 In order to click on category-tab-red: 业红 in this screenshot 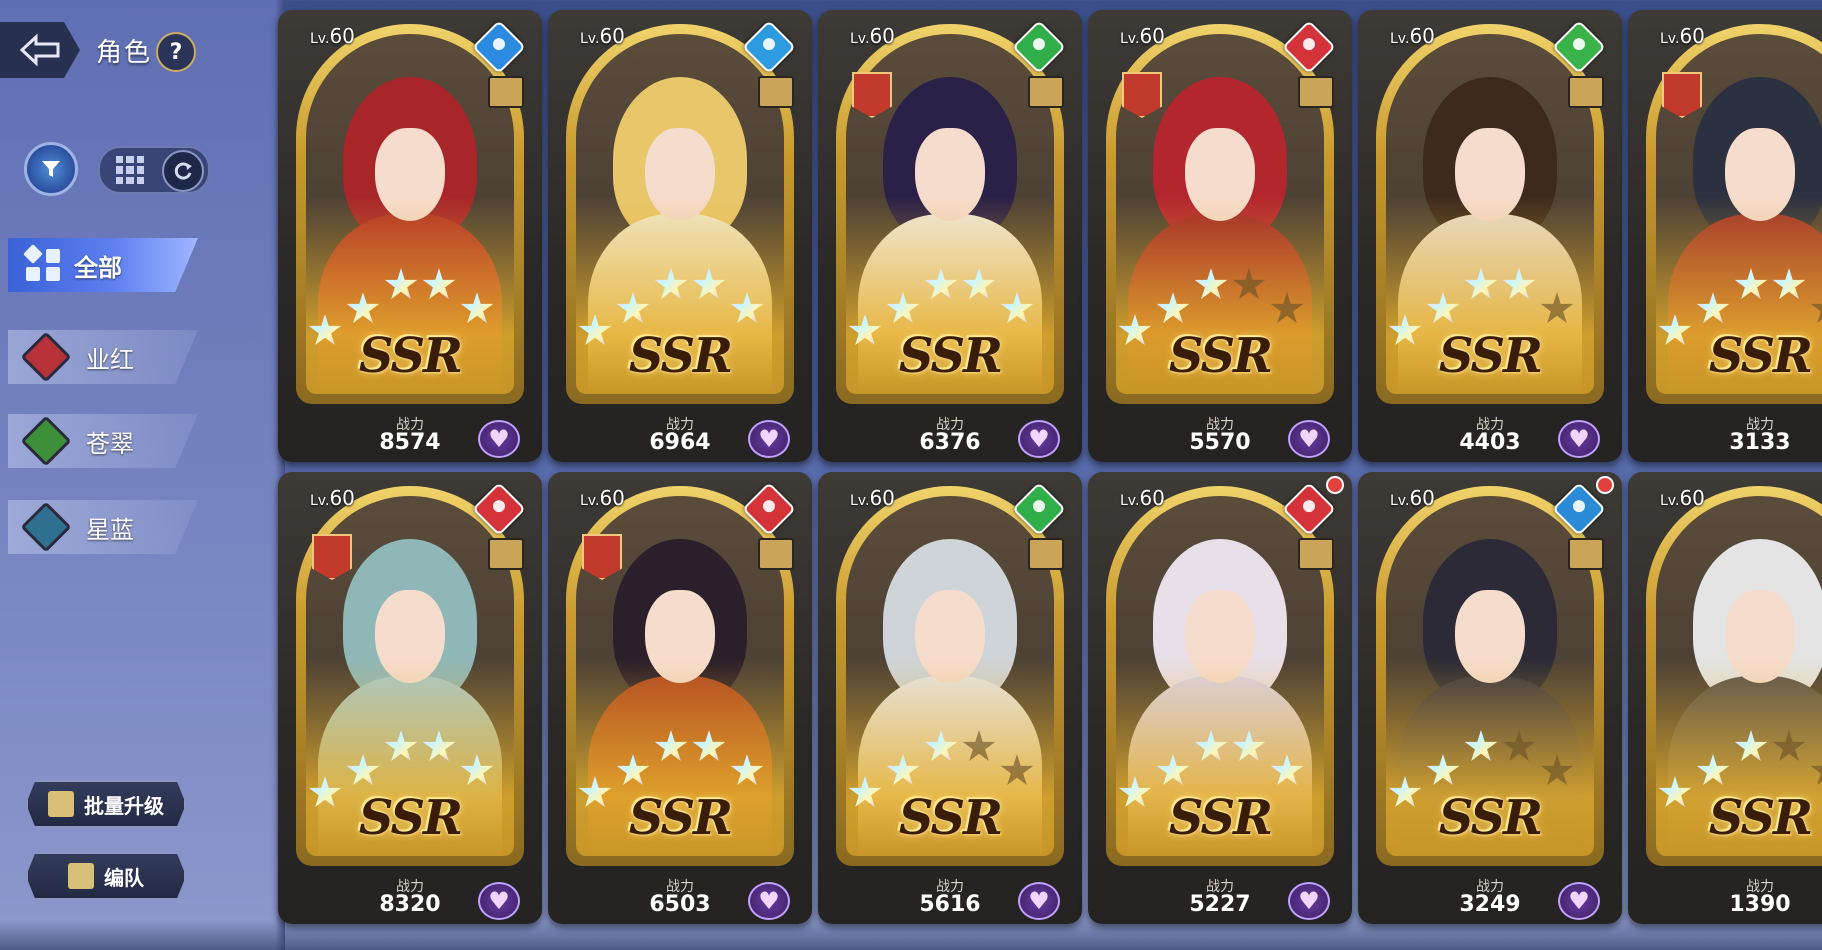, I will do `click(103, 357)`.